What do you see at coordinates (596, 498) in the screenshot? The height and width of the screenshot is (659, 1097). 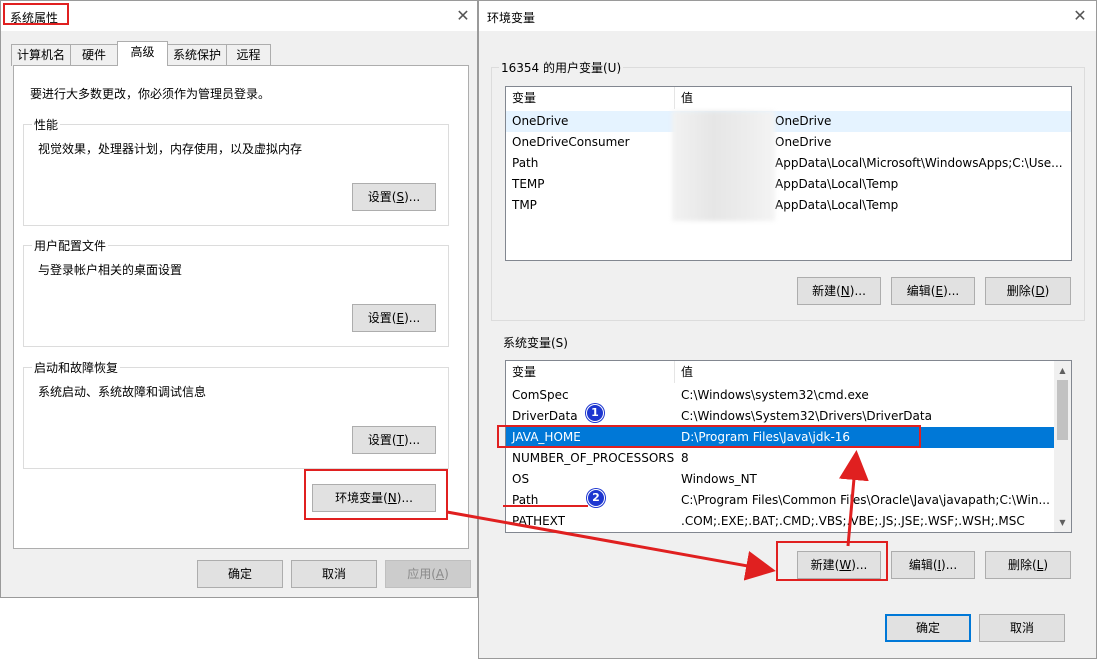 I see `step-2-badge: 2` at bounding box center [596, 498].